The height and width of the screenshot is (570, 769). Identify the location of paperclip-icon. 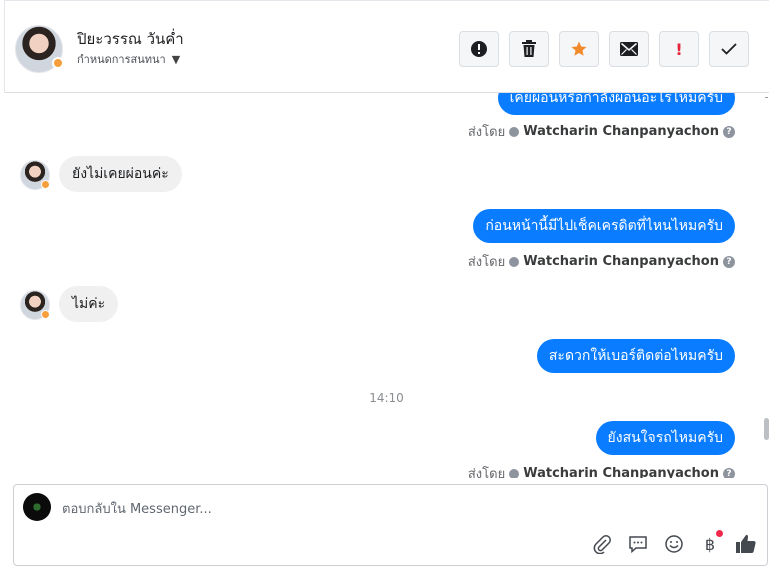
(602, 544).